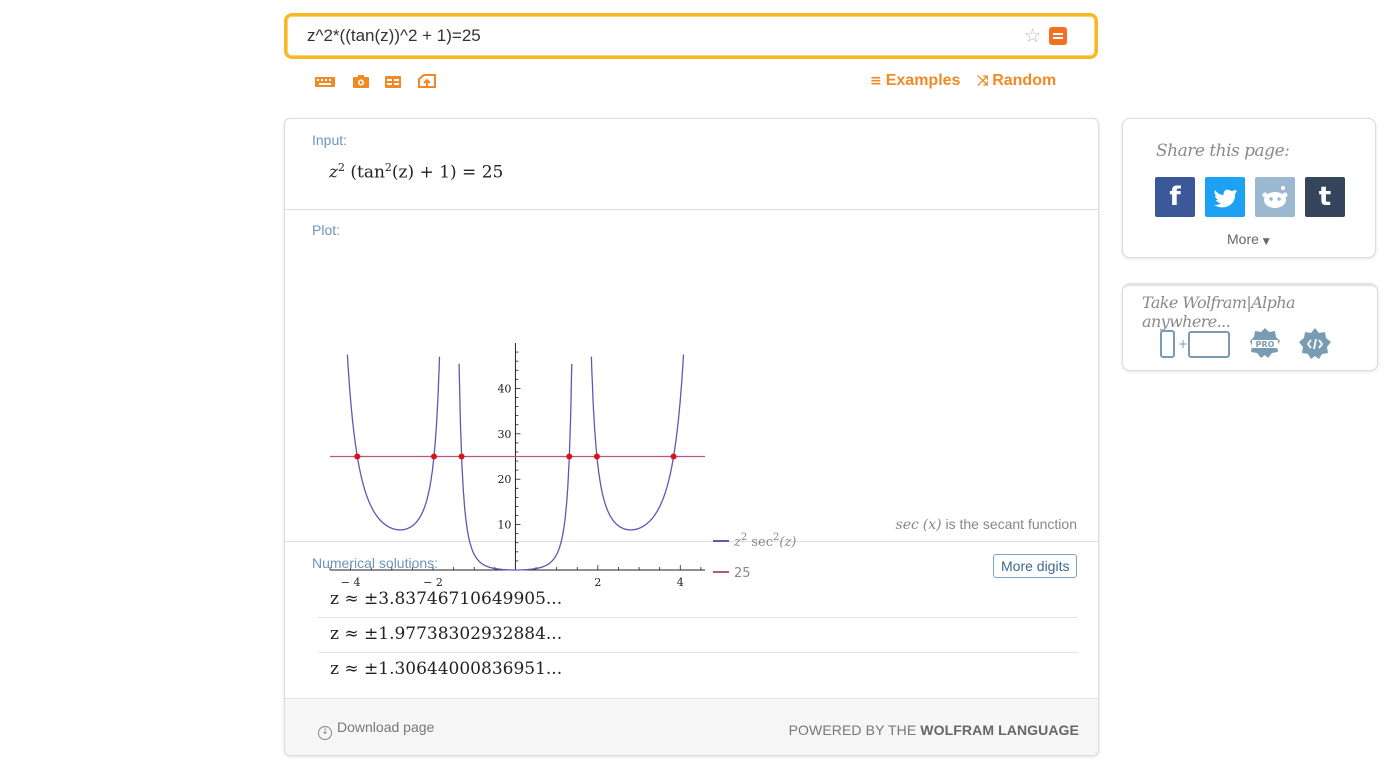 The width and height of the screenshot is (1386, 766). I want to click on y-tick-label: 30, so click(504, 434).